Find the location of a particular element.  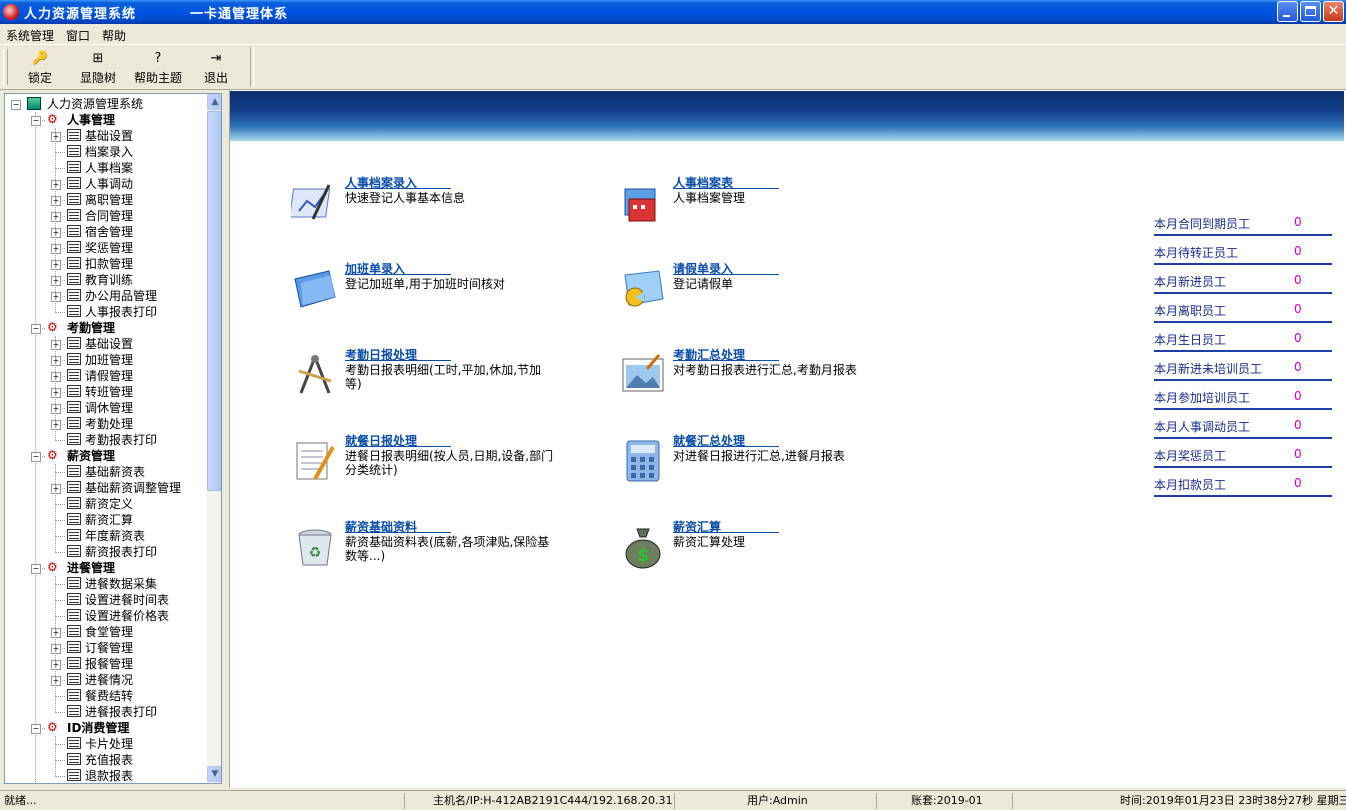

status-user: 用户:Admin is located at coordinates (775, 801).